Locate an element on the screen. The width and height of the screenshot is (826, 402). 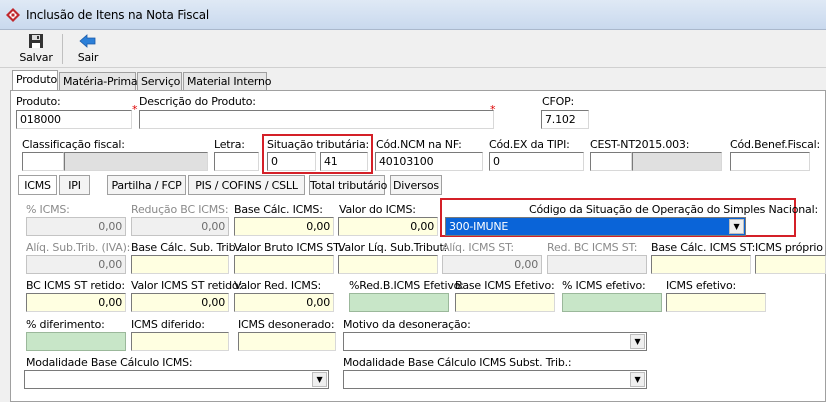
aliq-sub-input: 0,00 is located at coordinates (76, 264).